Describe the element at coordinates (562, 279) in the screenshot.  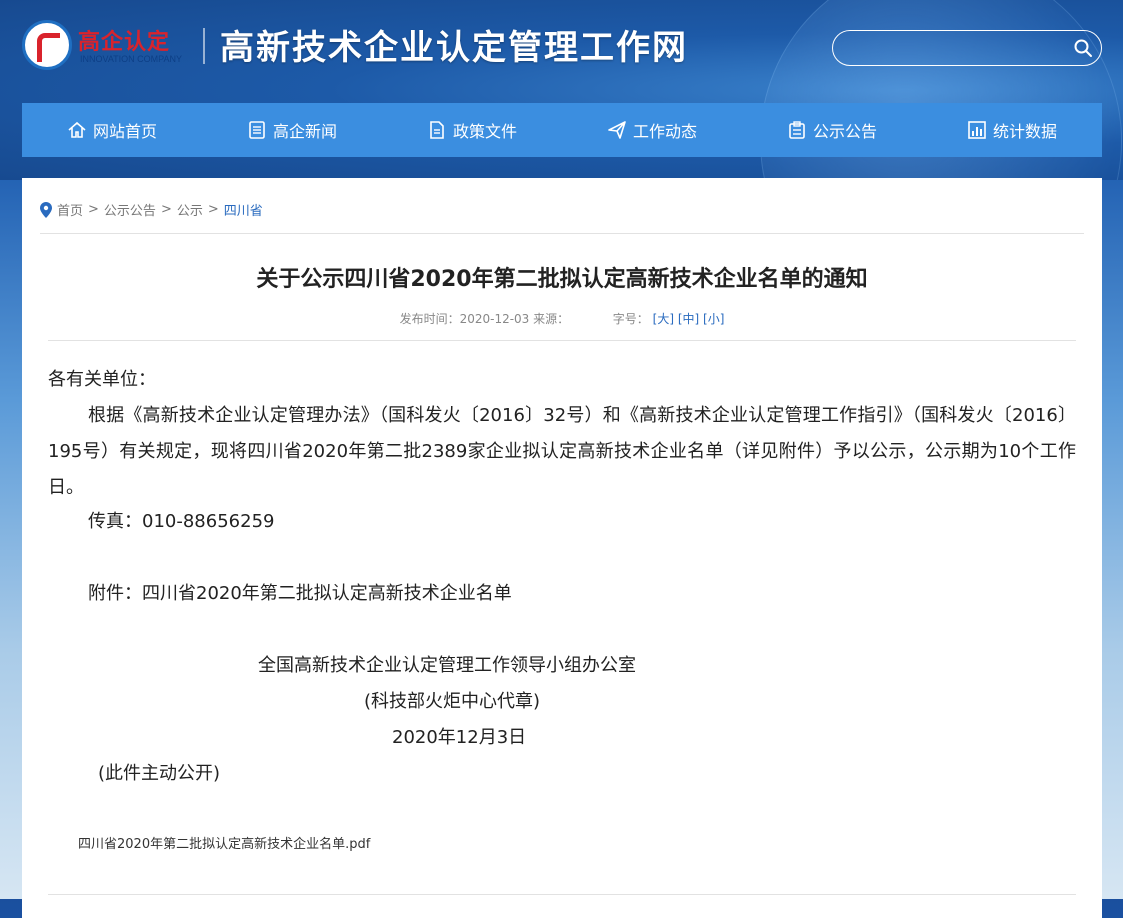
I see `article-title: 关于公示四川省2020年第二批拟认定高新技术企业名单的通知` at that location.